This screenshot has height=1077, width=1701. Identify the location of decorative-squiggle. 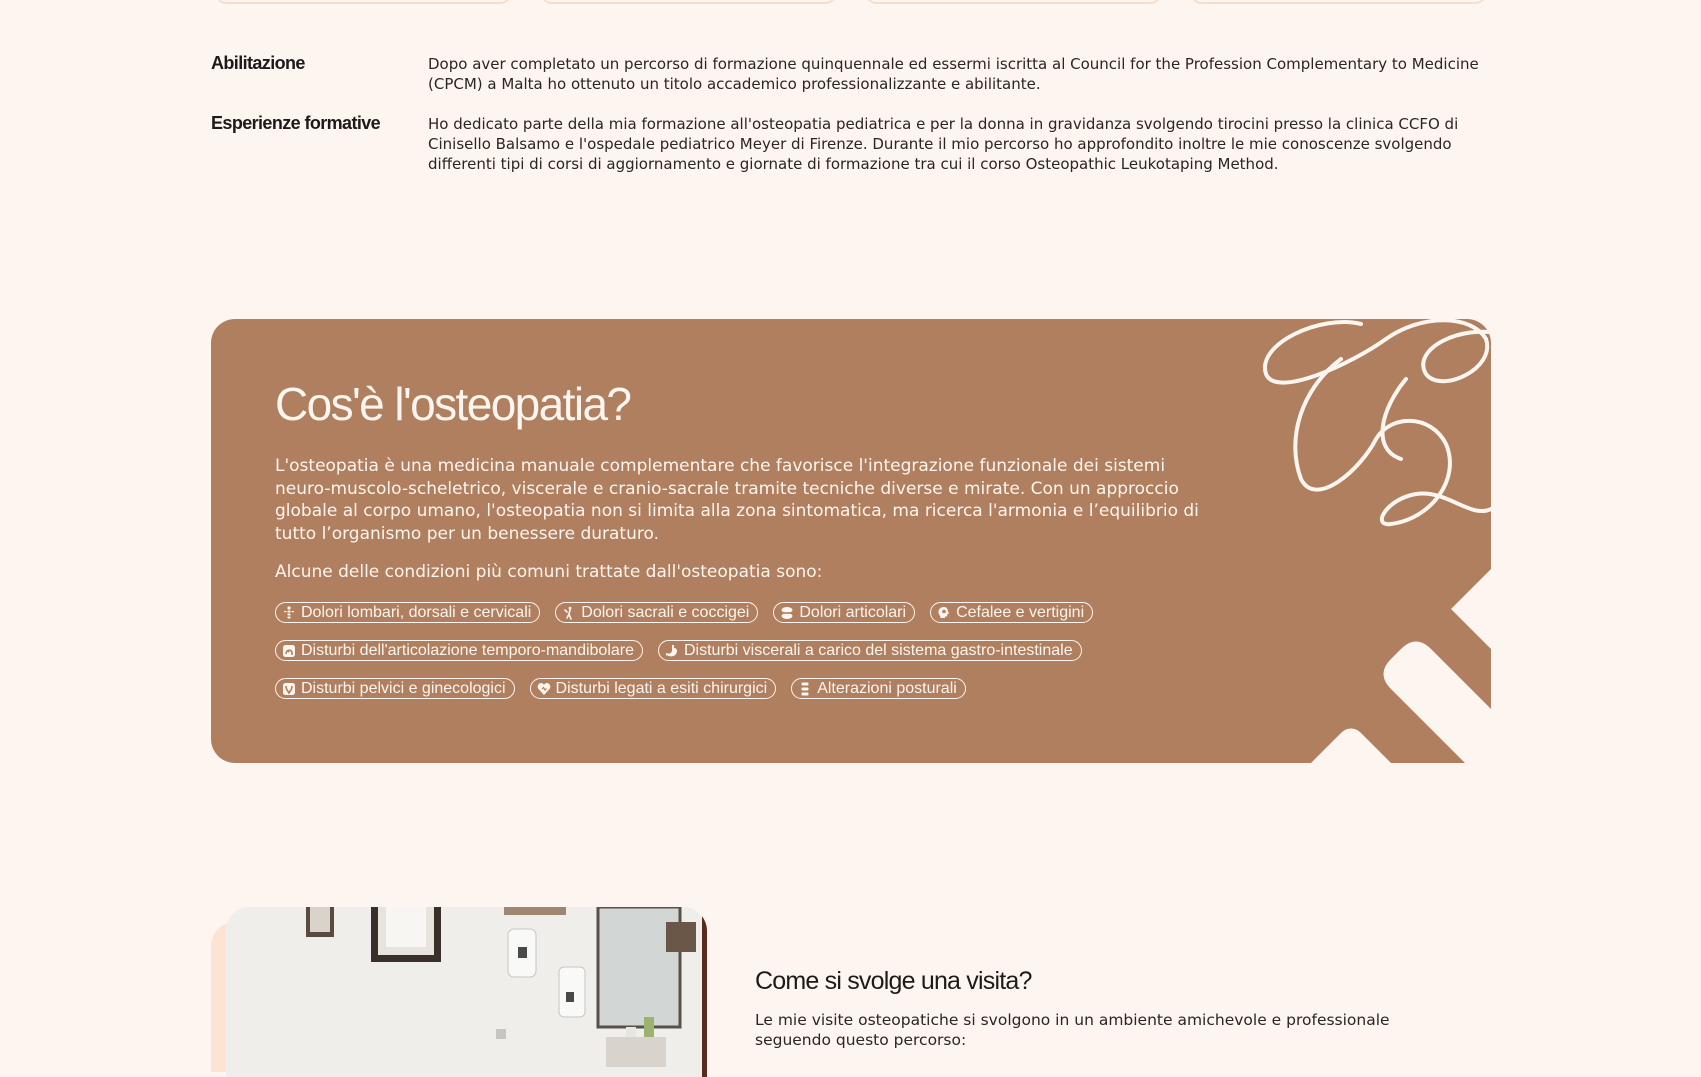
(1376, 541).